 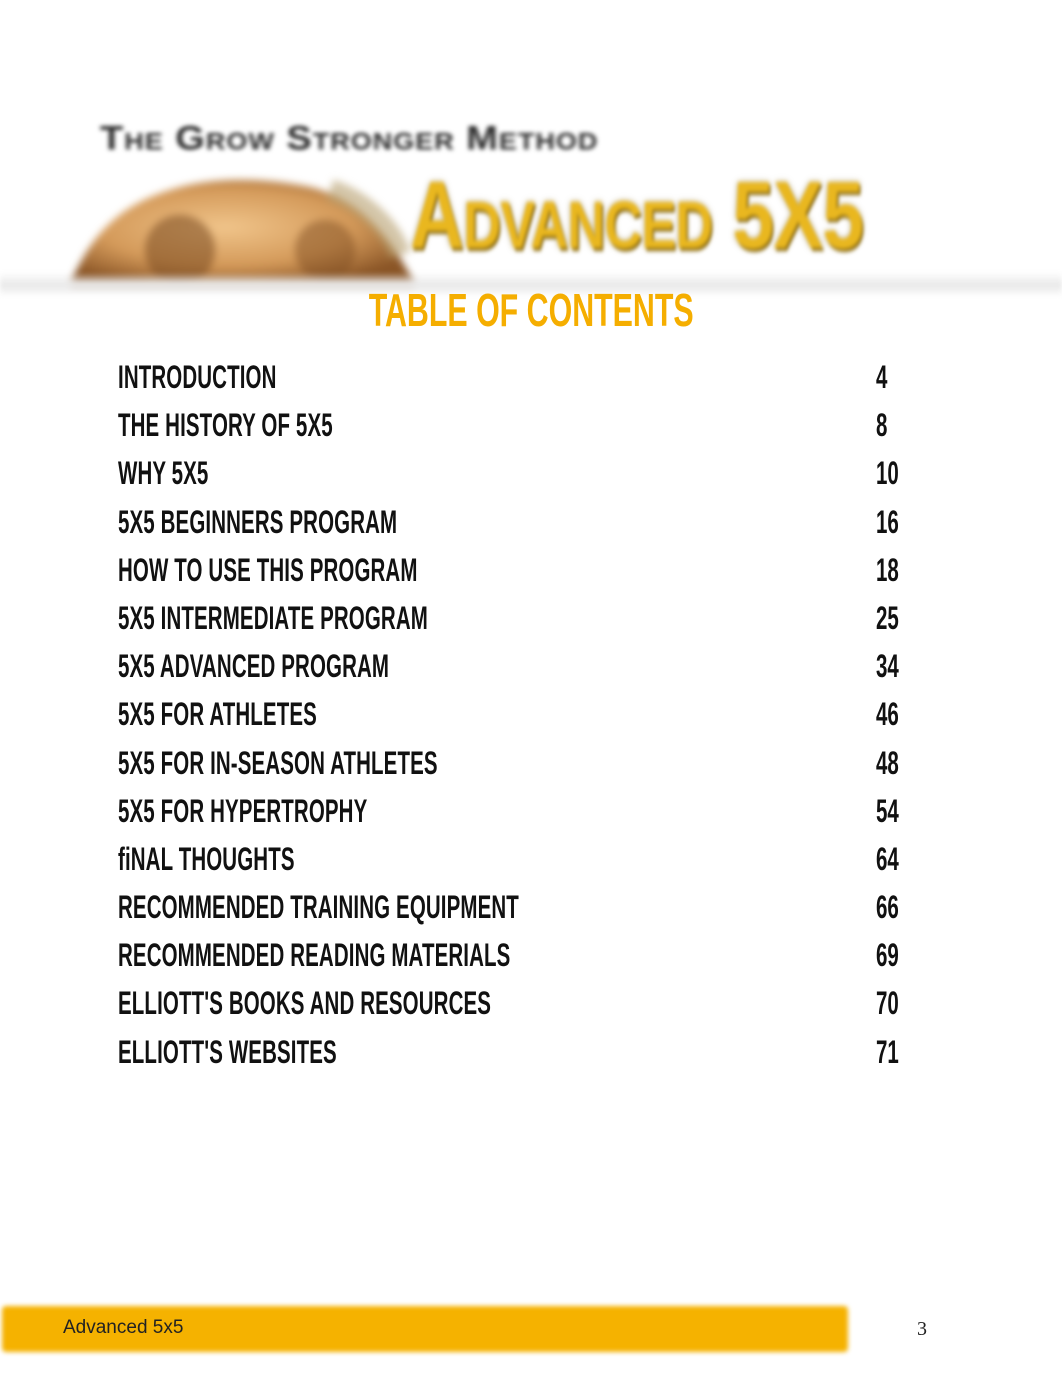 What do you see at coordinates (518, 575) in the screenshot?
I see `toc-entry: HOW TO USE THIS PROGRAM 18` at bounding box center [518, 575].